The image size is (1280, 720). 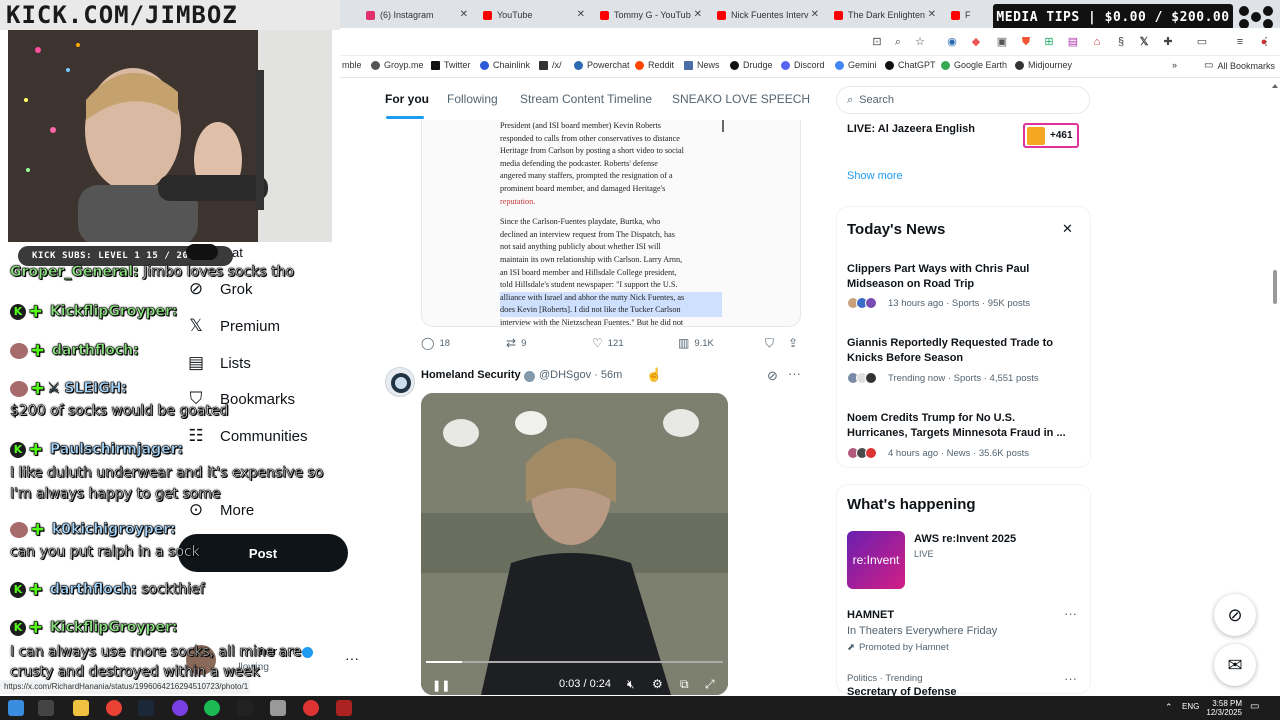 What do you see at coordinates (218, 363) in the screenshot?
I see `nav-item-lists: ▤ Lists` at bounding box center [218, 363].